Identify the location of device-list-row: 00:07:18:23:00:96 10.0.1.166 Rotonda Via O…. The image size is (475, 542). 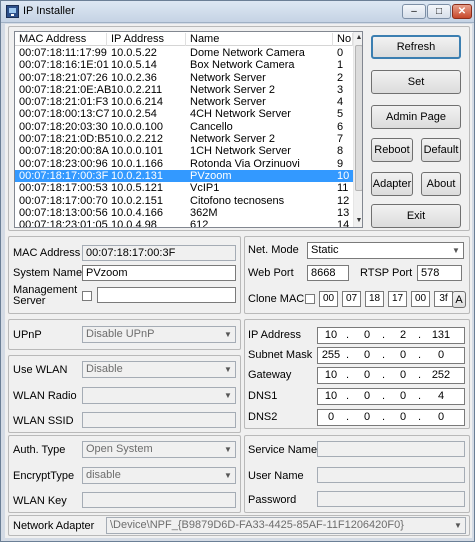
(184, 164).